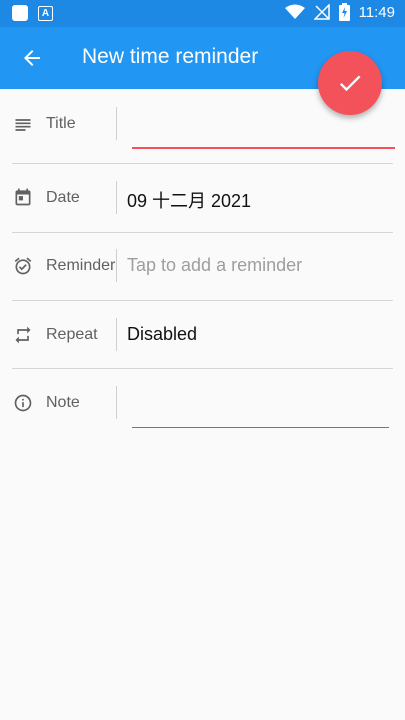 The width and height of the screenshot is (405, 720). Describe the element at coordinates (294, 11) in the screenshot. I see `wifi-icon` at that location.